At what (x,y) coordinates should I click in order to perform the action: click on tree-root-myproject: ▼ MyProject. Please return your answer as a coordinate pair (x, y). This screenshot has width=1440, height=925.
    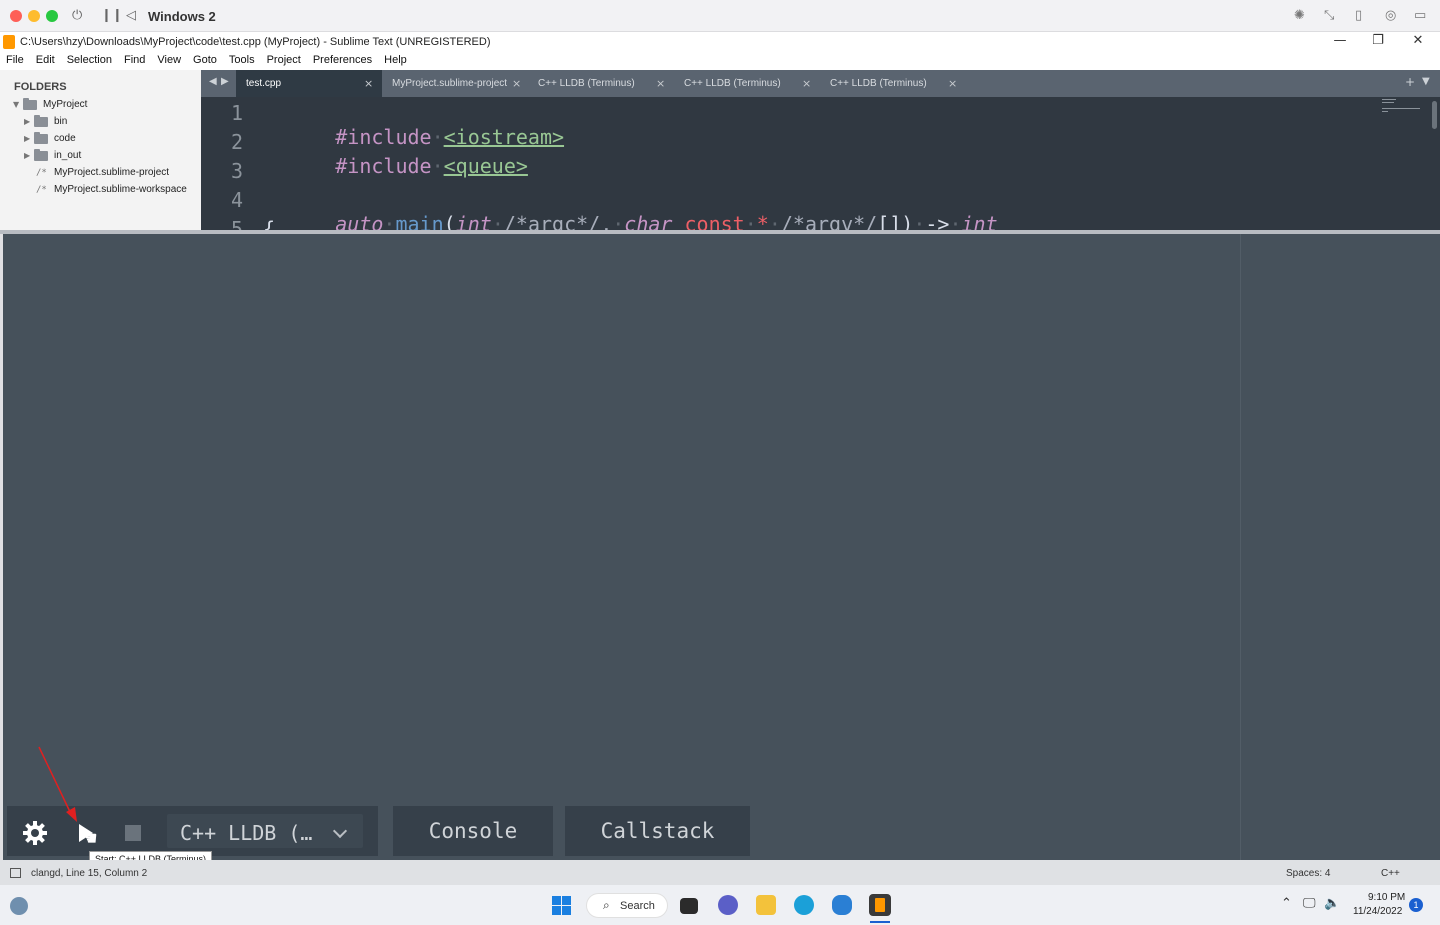
    Looking at the image, I should click on (50, 103).